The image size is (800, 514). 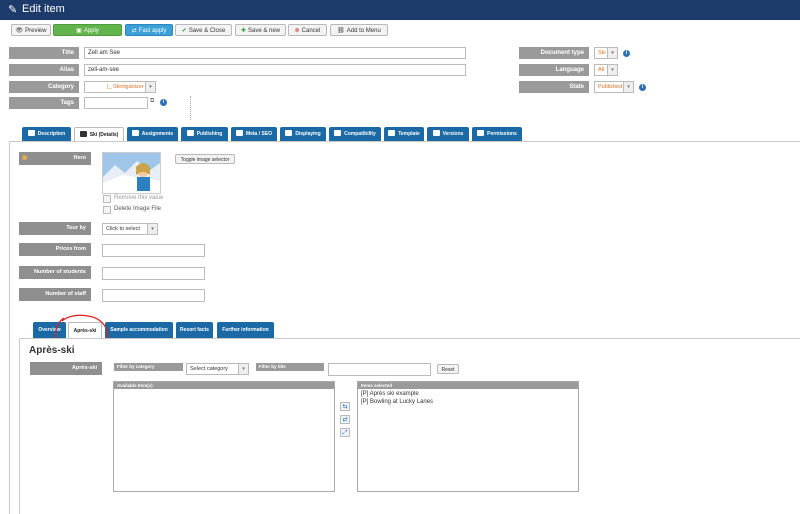 I want to click on tab-versions: Versions, so click(x=448, y=134).